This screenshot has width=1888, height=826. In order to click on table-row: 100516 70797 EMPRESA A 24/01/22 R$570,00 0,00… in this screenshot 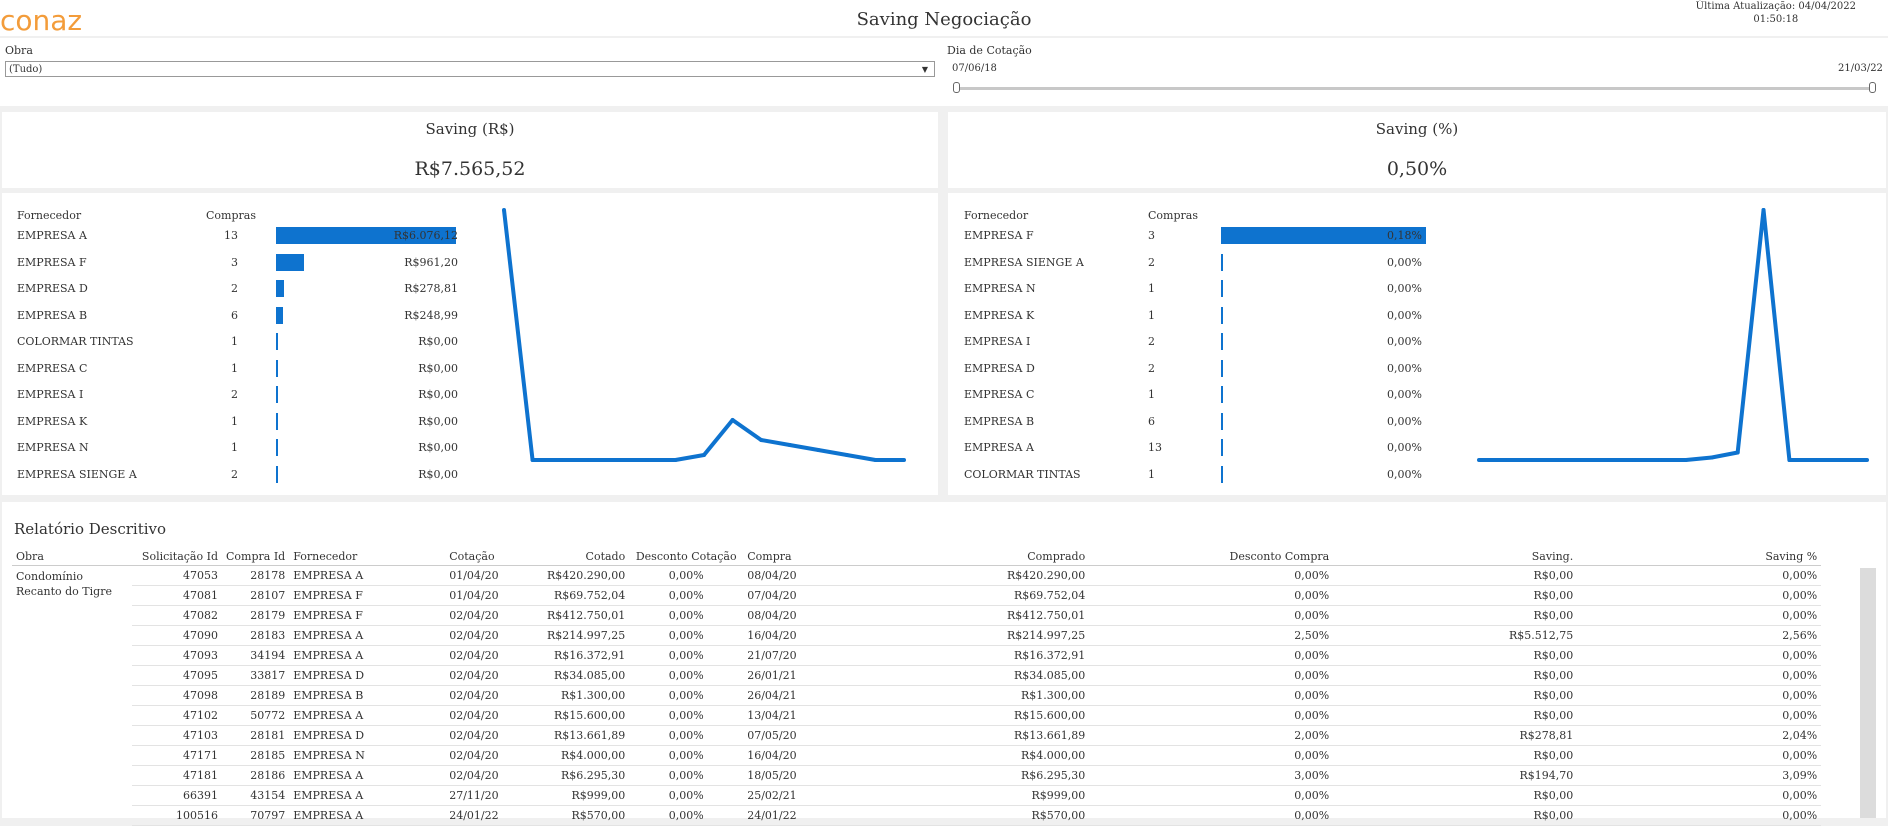, I will do `click(917, 815)`.